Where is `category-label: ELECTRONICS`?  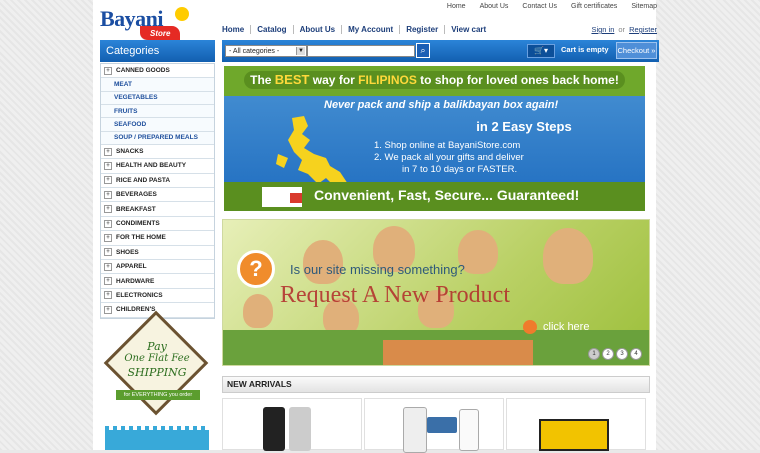 category-label: ELECTRONICS is located at coordinates (139, 295).